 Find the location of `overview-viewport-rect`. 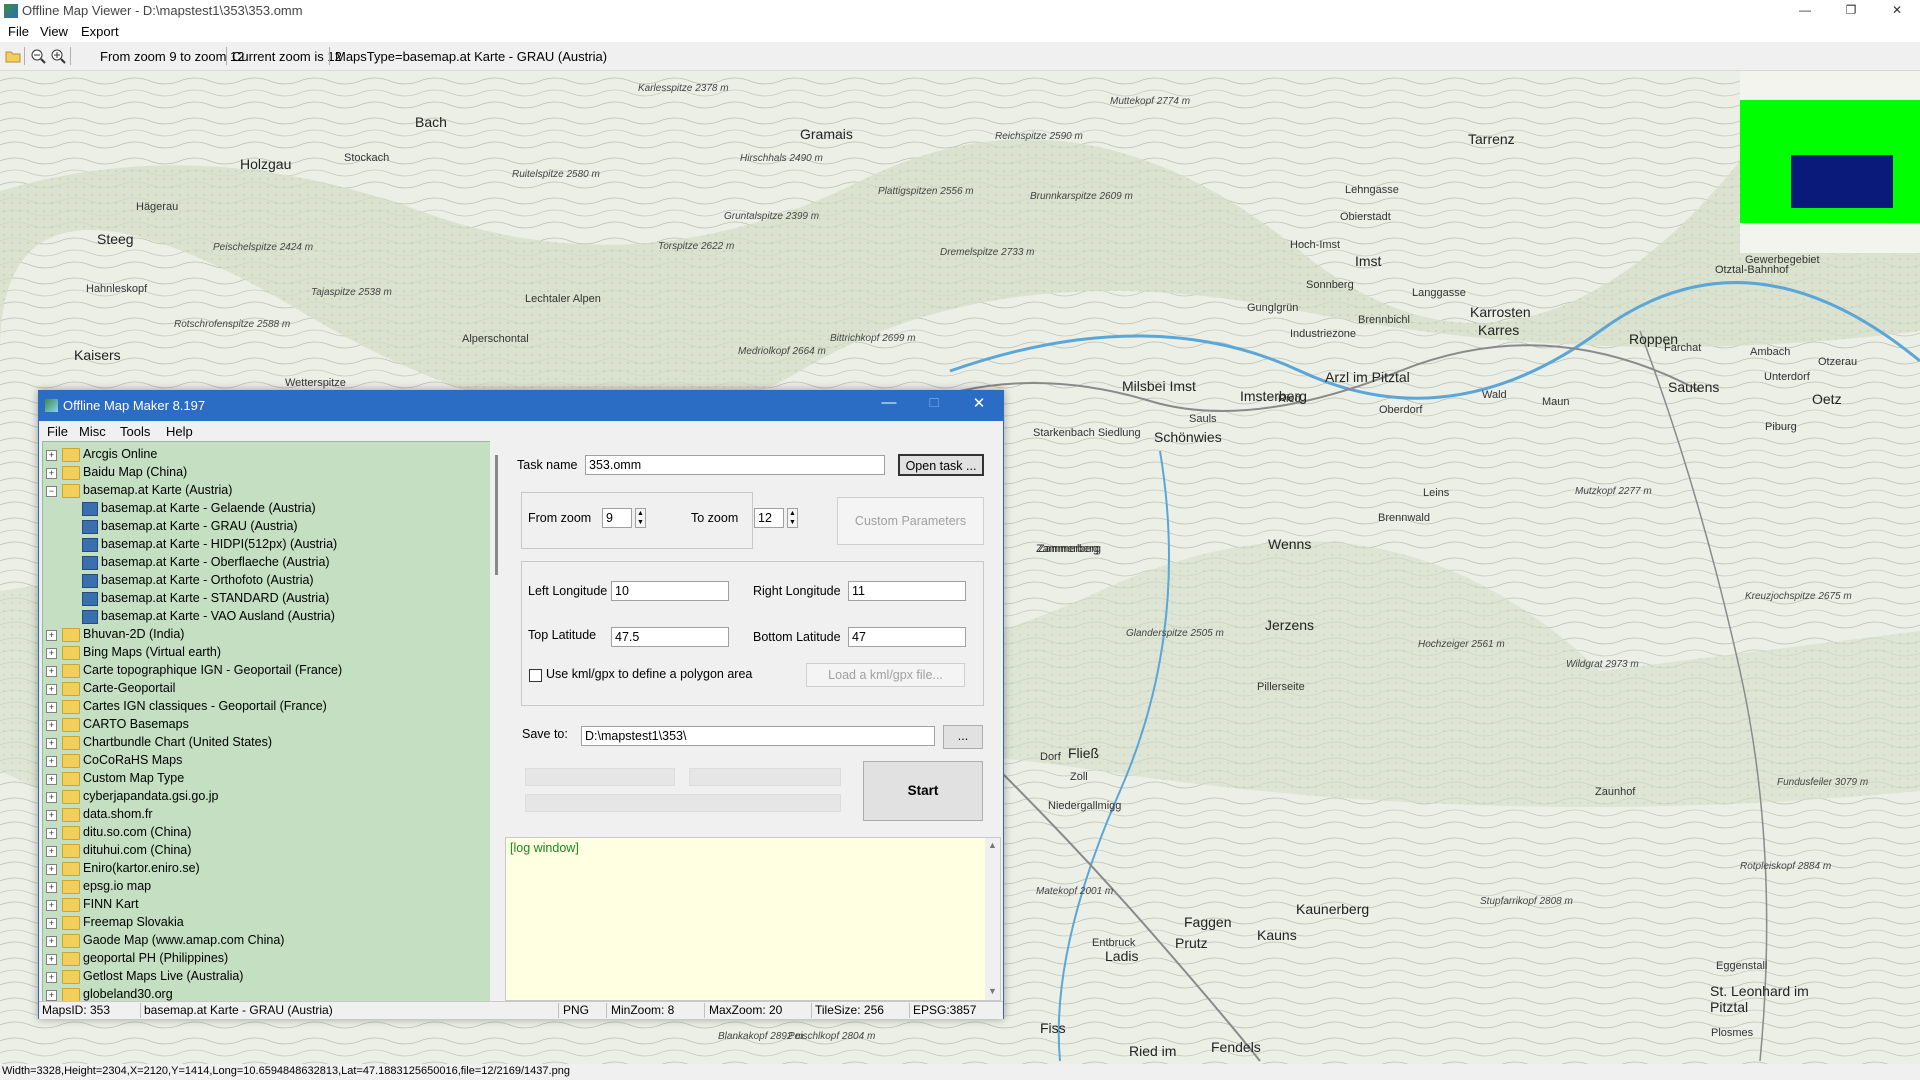

overview-viewport-rect is located at coordinates (1842, 181).